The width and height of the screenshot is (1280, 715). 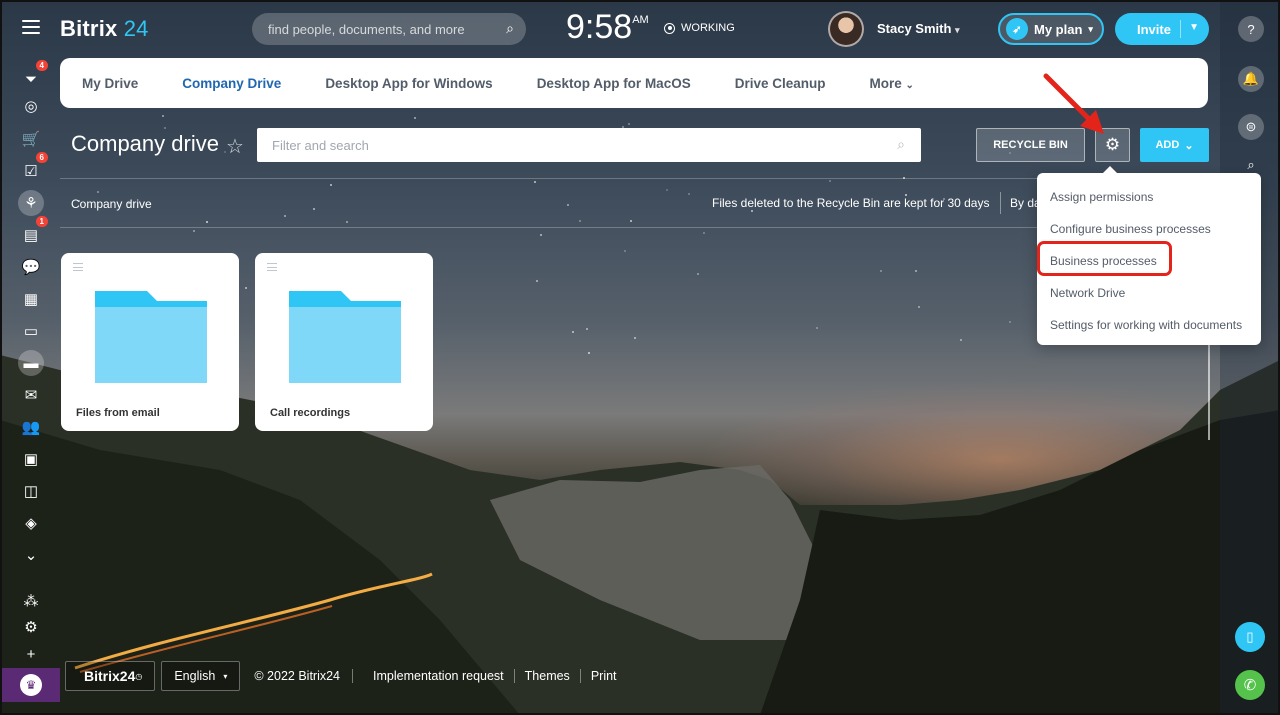 What do you see at coordinates (31, 654) in the screenshot?
I see `add-icon: +` at bounding box center [31, 654].